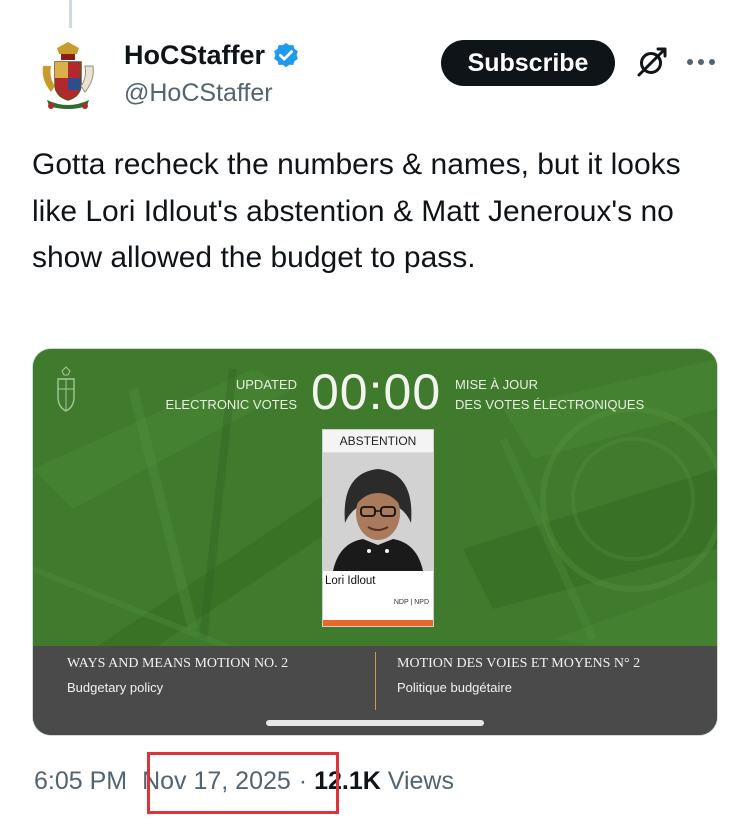  I want to click on thread-line, so click(70, 14).